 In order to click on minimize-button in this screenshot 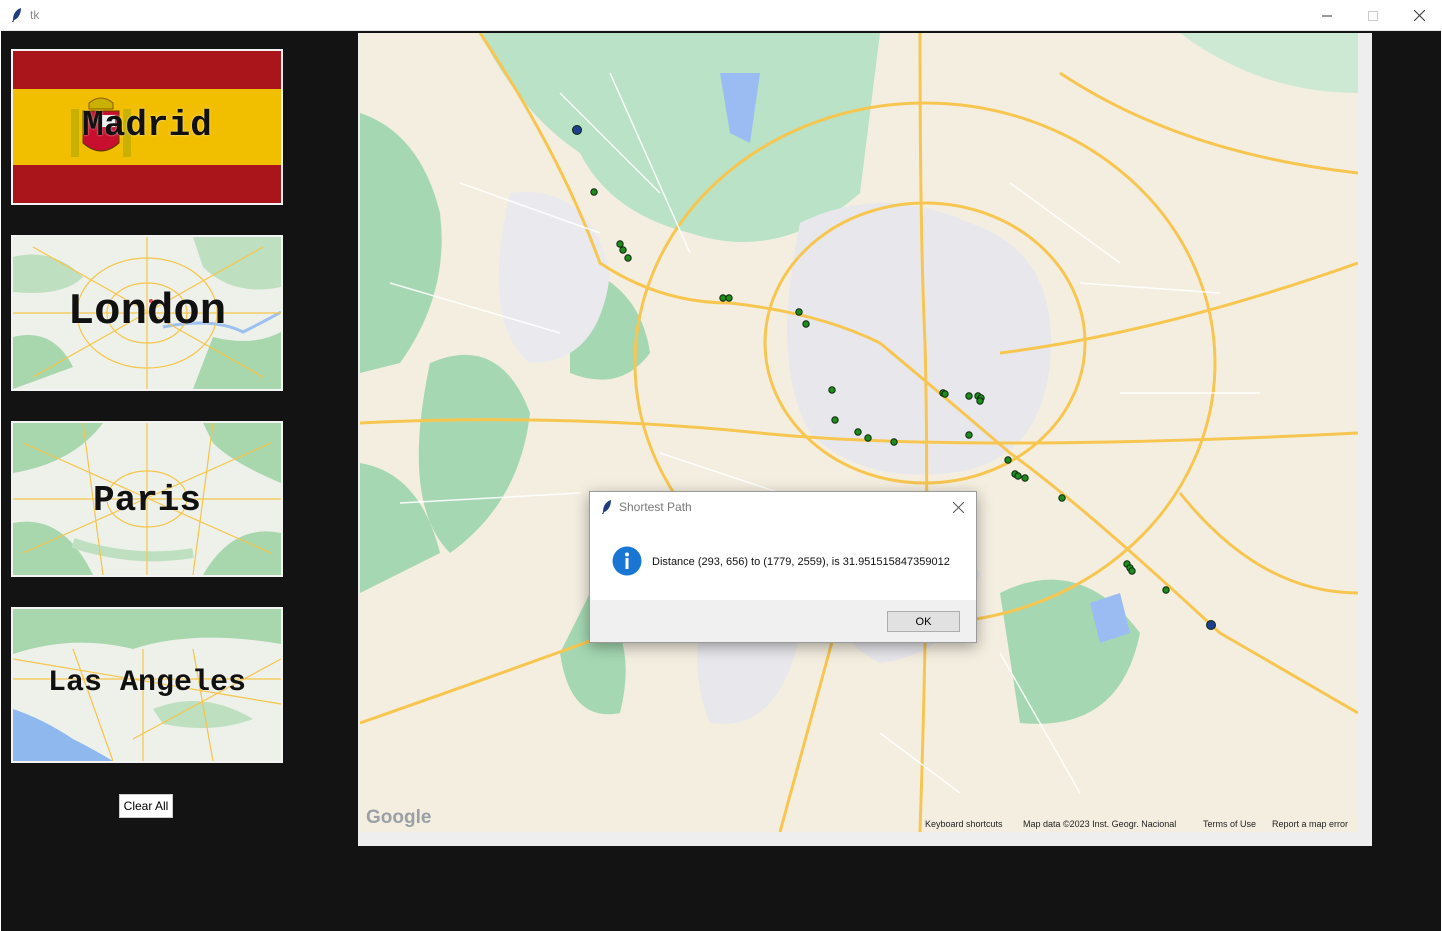, I will do `click(1327, 15)`.